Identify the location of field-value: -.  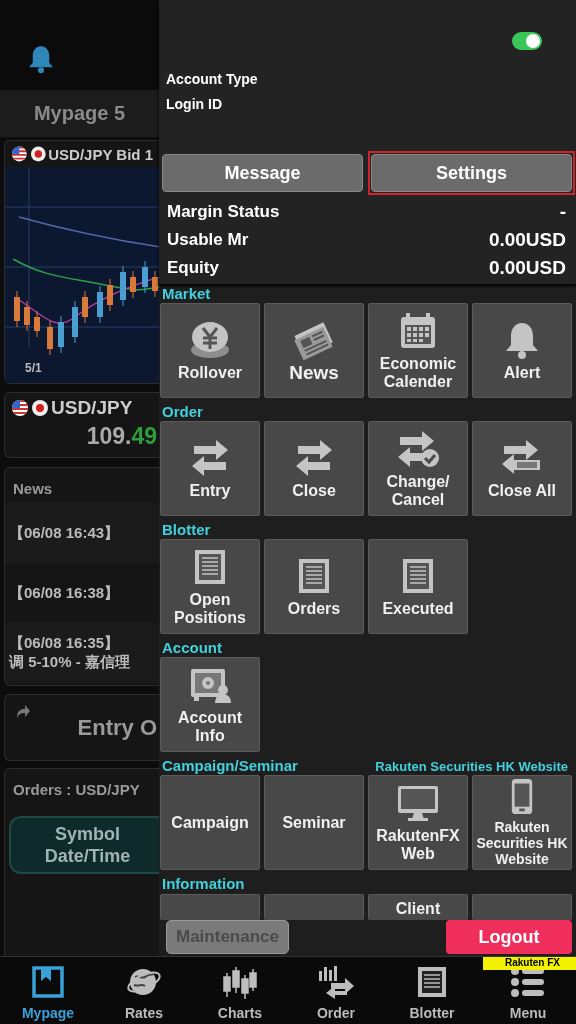
(562, 212).